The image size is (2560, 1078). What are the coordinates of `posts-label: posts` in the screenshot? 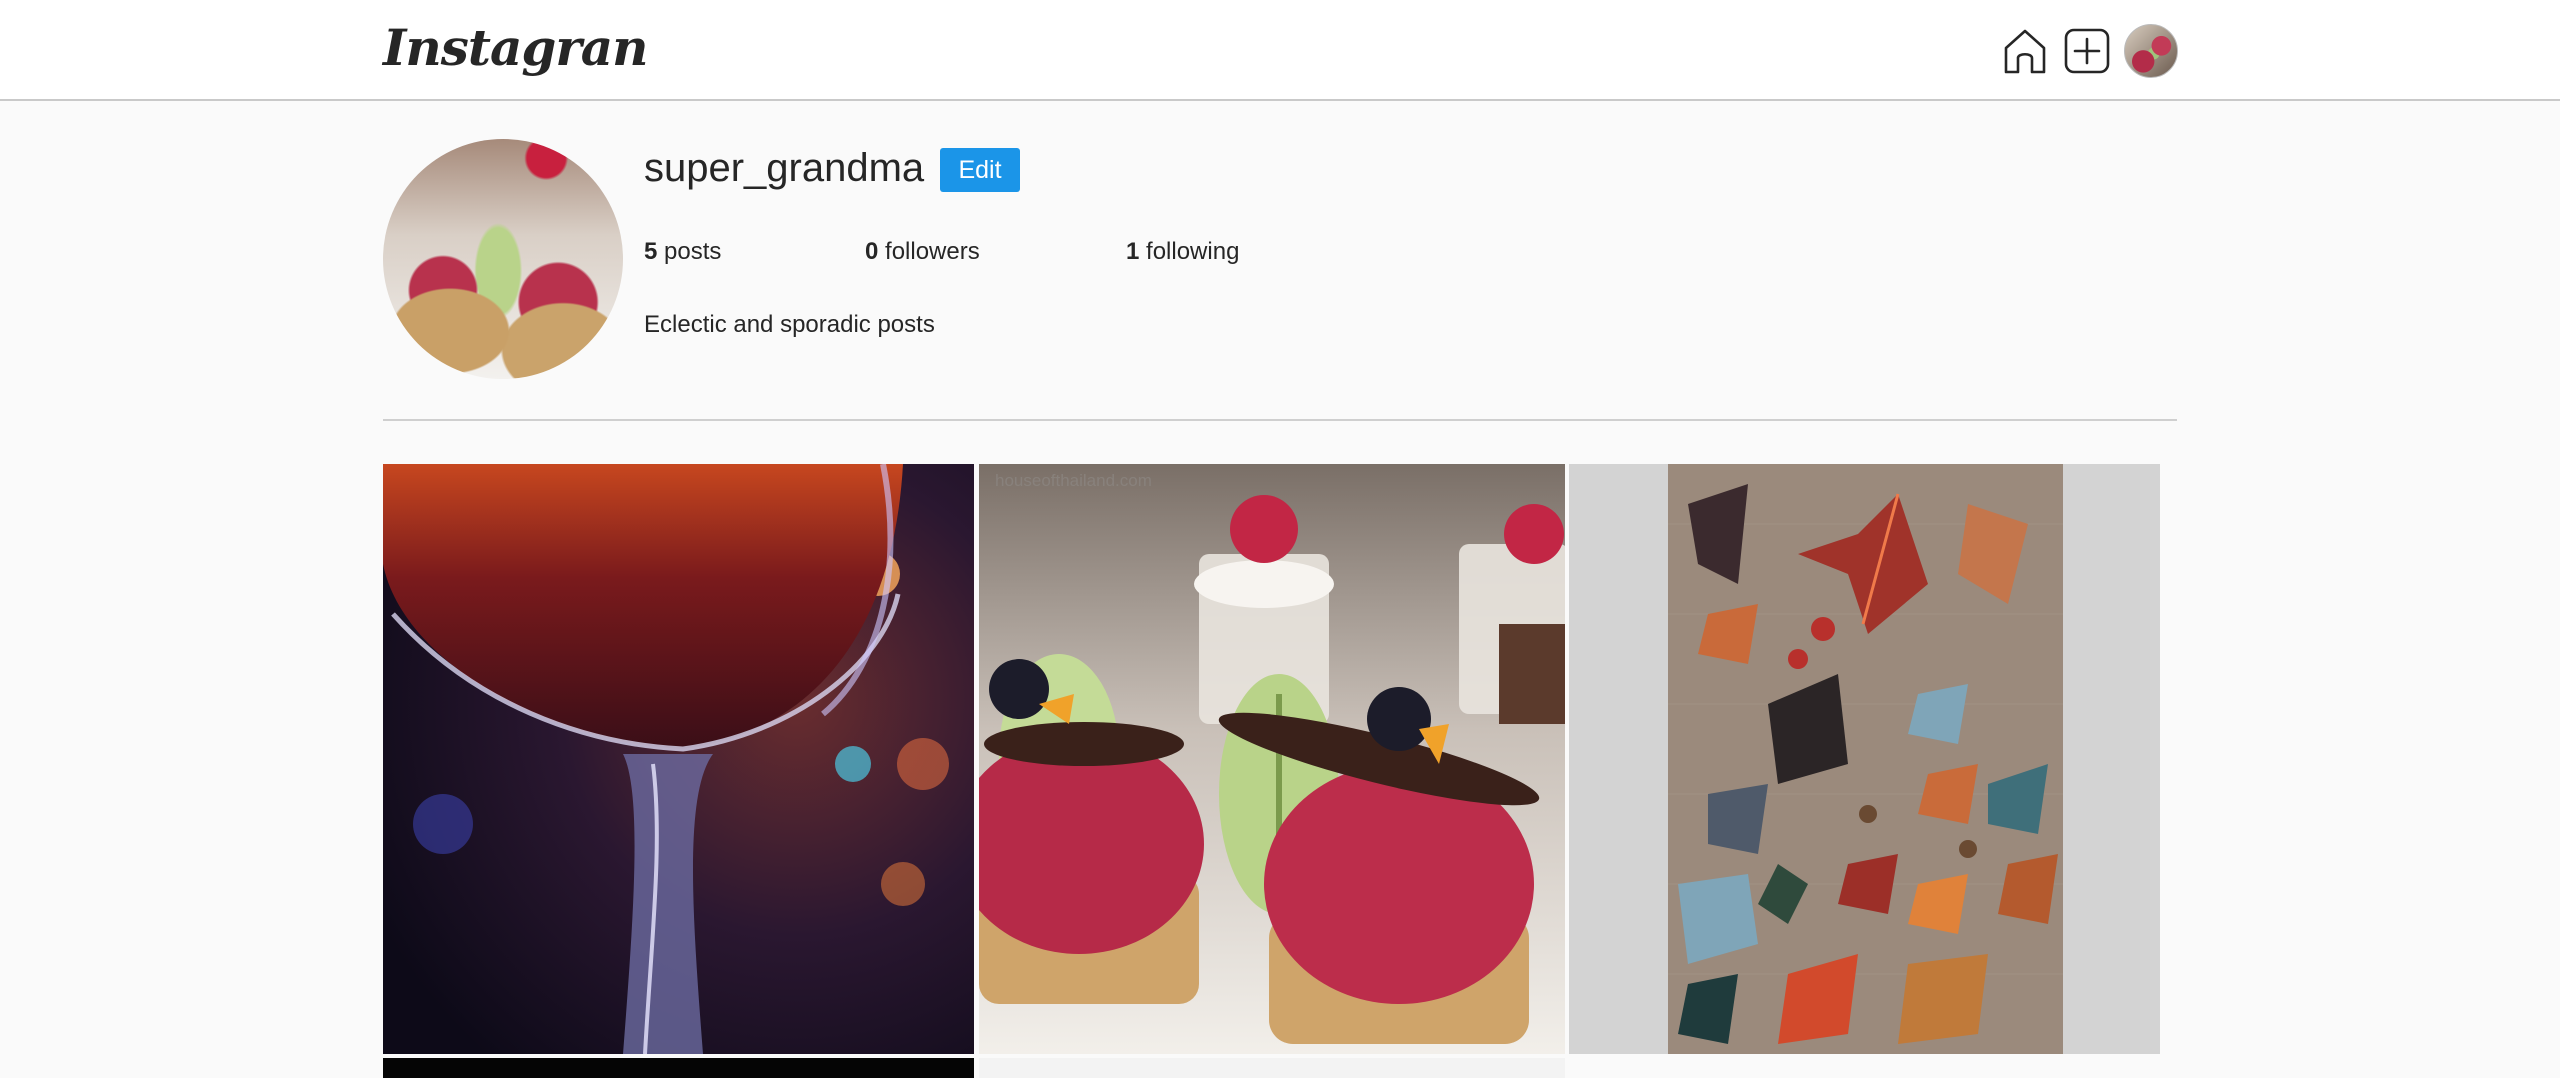 It's located at (689, 251).